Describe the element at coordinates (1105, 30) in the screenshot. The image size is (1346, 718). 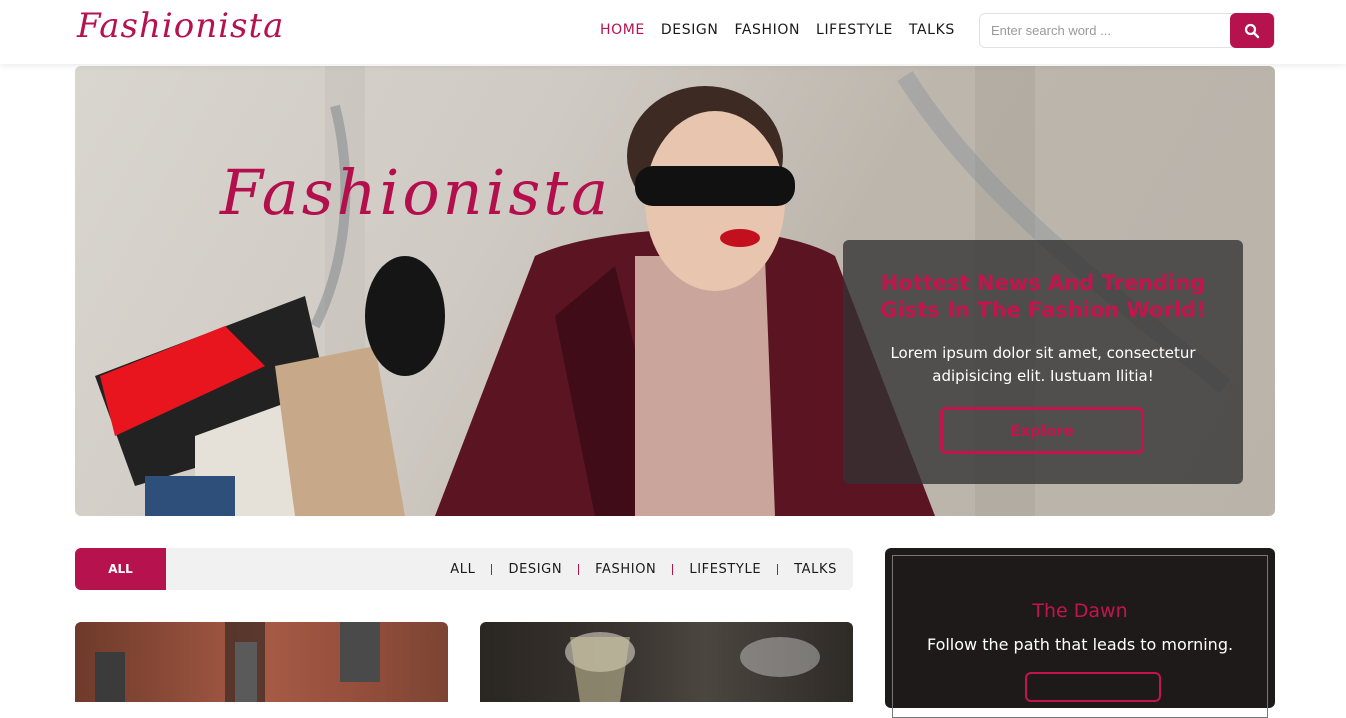
I see `search-input` at that location.